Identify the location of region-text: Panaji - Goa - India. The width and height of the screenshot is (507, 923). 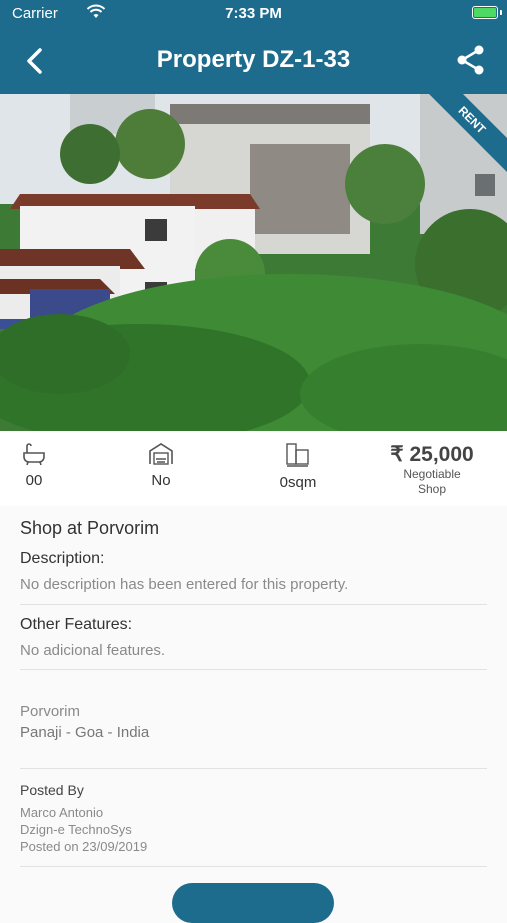
(85, 732).